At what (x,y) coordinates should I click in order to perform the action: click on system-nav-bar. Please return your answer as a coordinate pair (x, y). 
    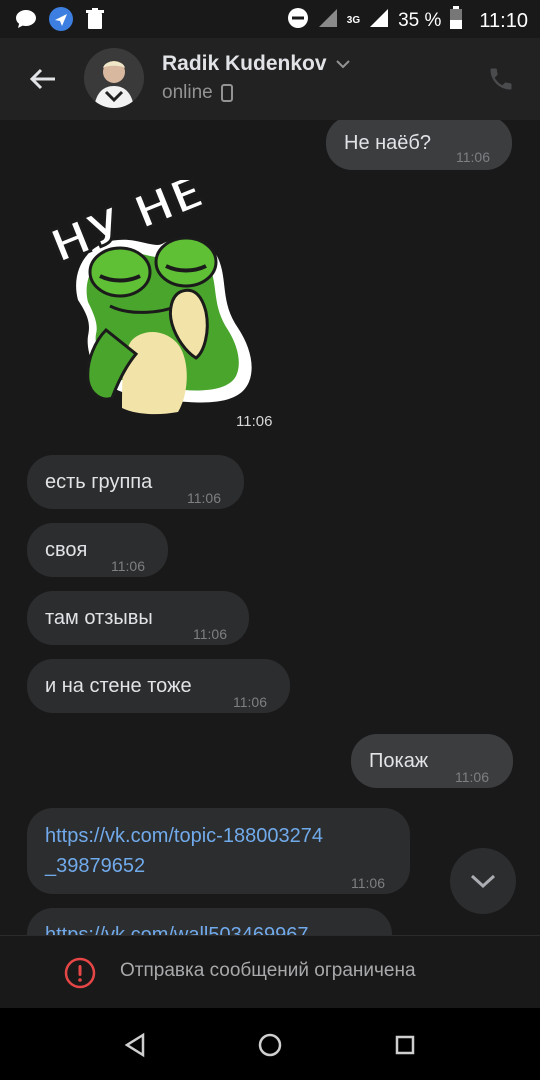
    Looking at the image, I should click on (270, 1044).